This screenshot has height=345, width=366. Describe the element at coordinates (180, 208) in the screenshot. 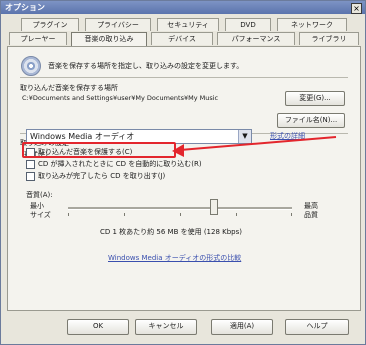

I see `quality-slider-track` at that location.